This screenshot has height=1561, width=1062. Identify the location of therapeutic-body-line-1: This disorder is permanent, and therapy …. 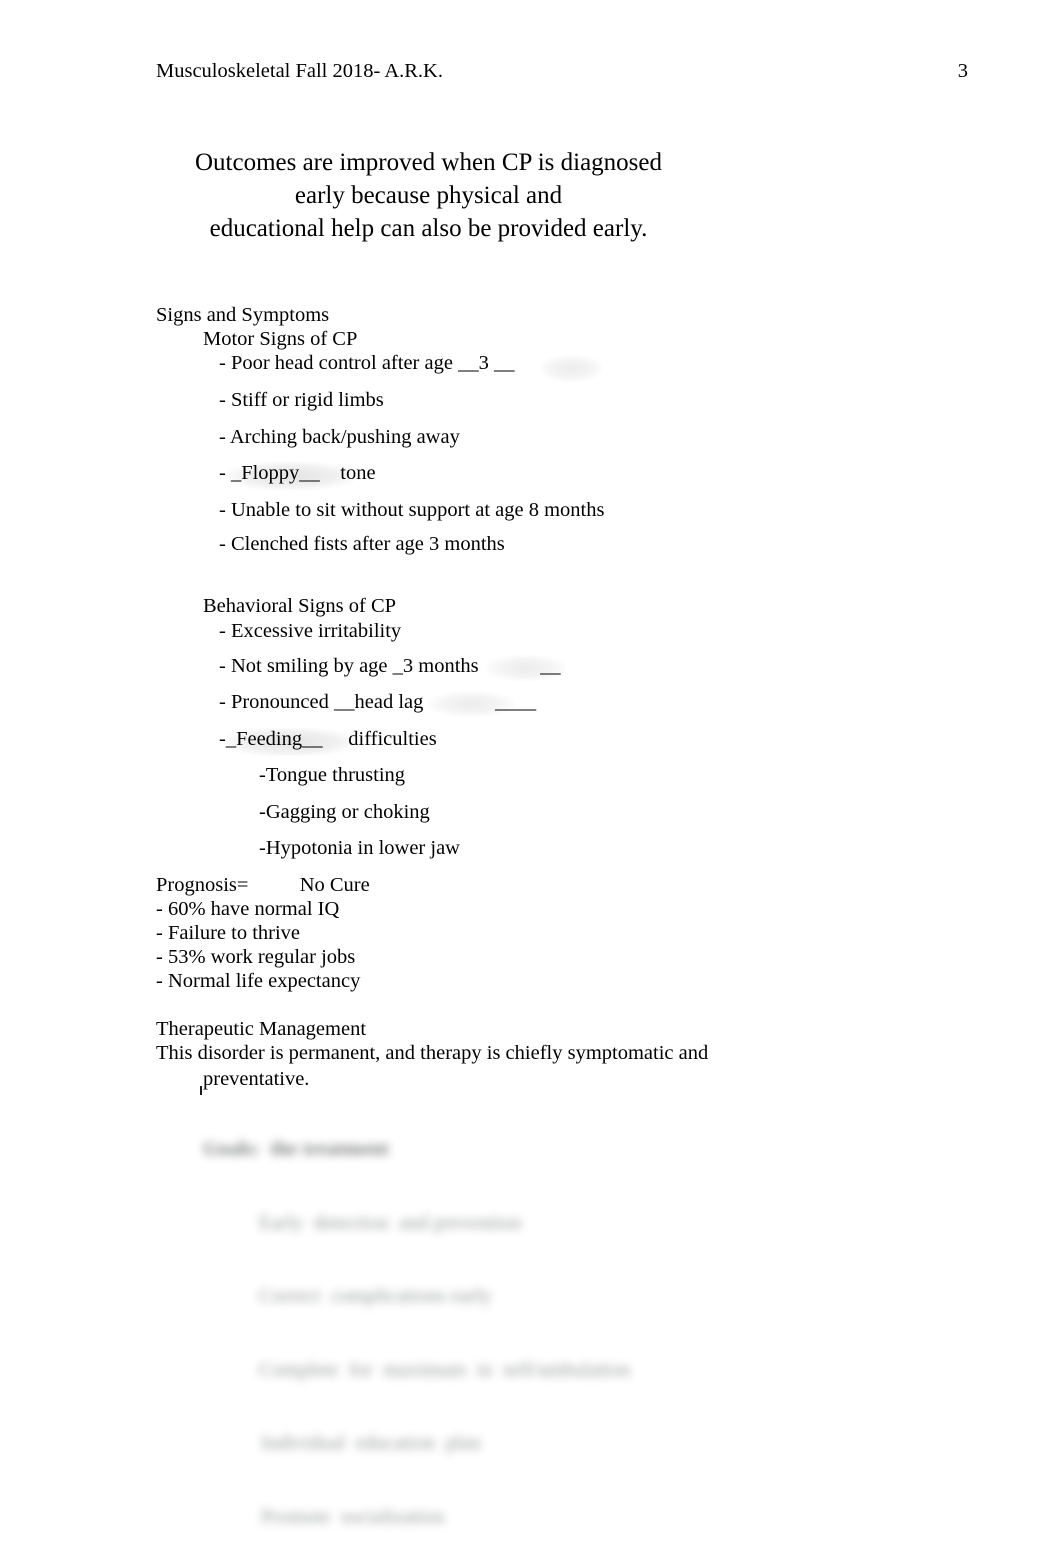
(432, 1053).